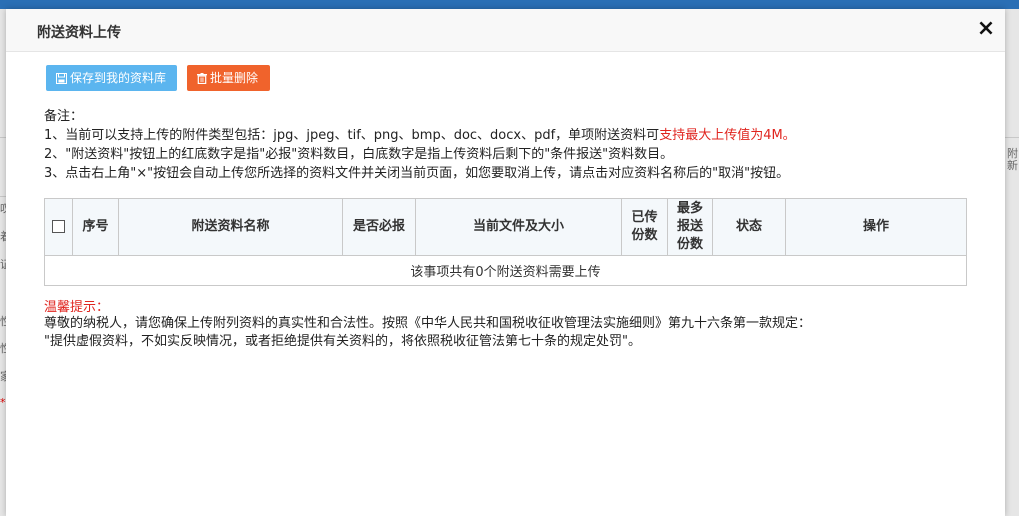  Describe the element at coordinates (727, 135) in the screenshot. I see `notes-line-1-highlight: 支持最大上传值为4M。` at that location.